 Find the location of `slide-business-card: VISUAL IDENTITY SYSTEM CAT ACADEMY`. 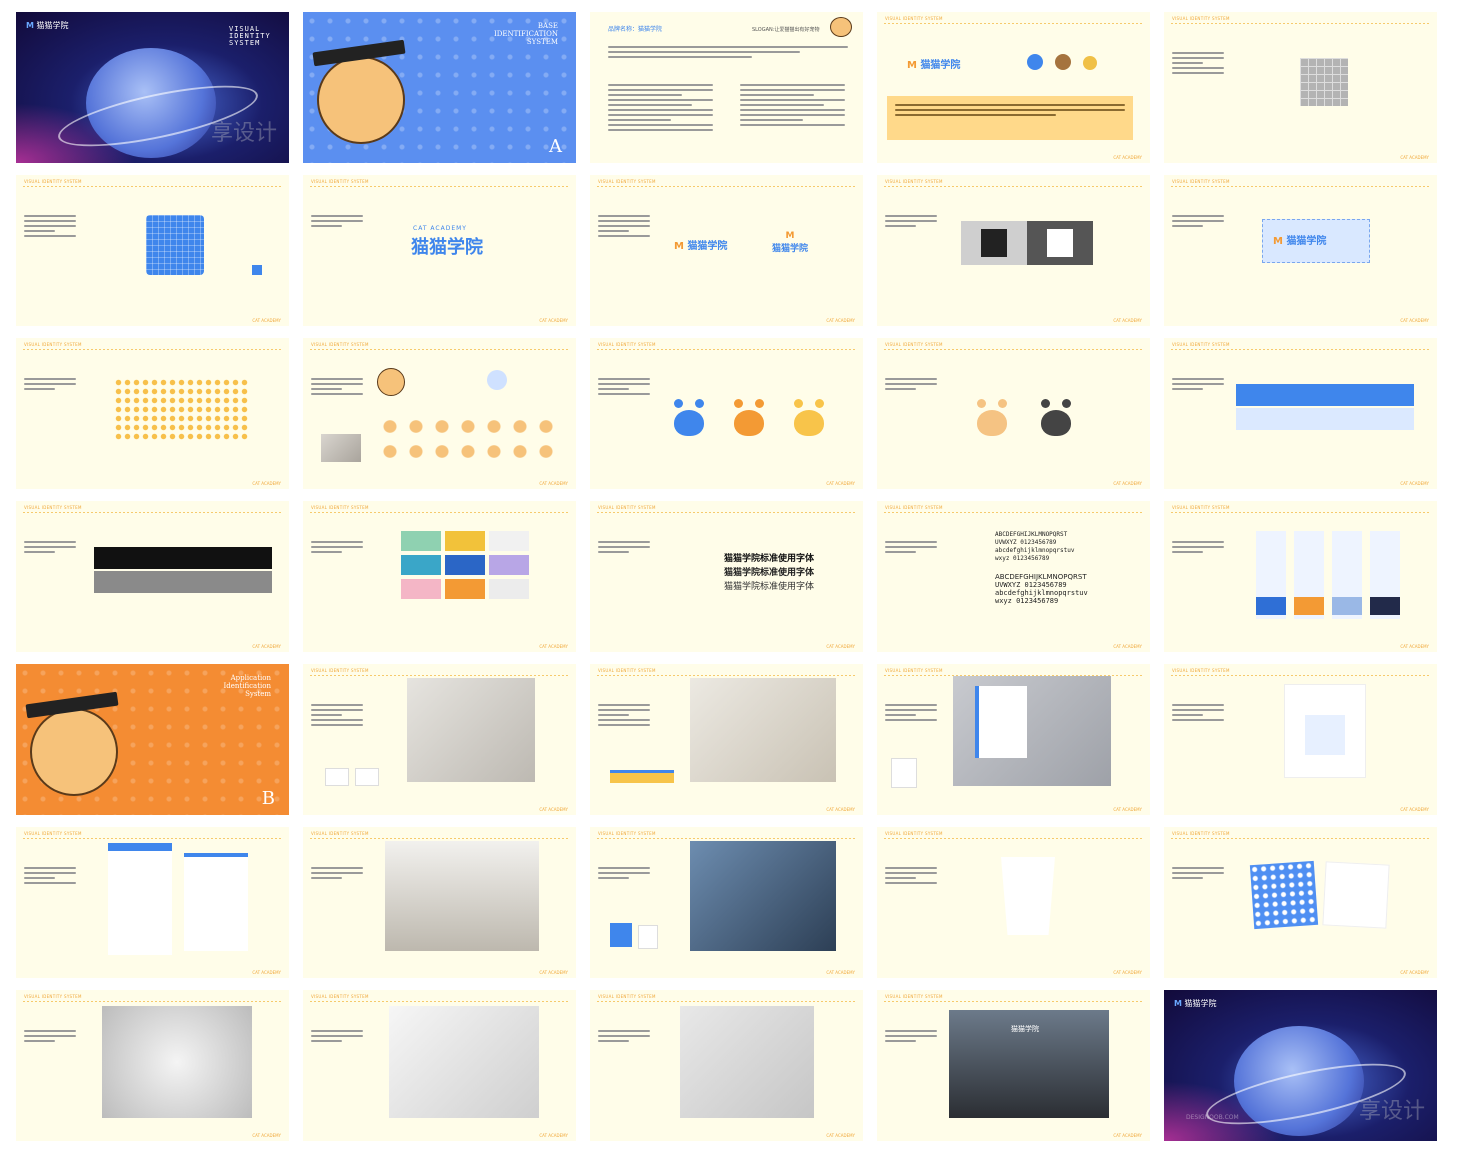

slide-business-card: VISUAL IDENTITY SYSTEM CAT ACADEMY is located at coordinates (439, 739).